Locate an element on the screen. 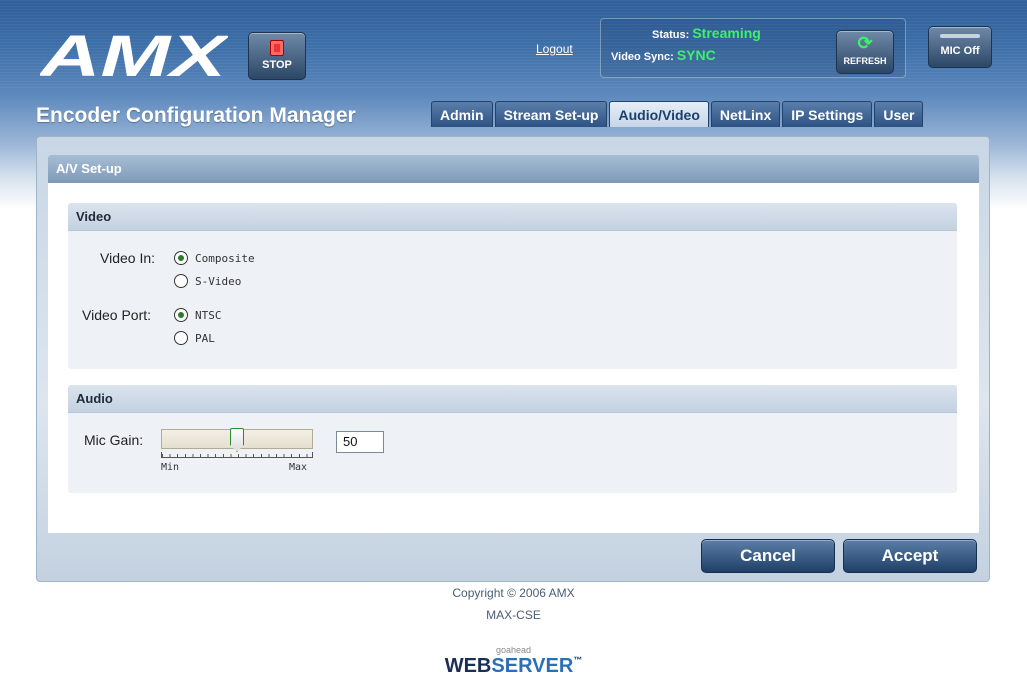 The image size is (1027, 678). app-title: Encoder Configuration Manager is located at coordinates (196, 115).